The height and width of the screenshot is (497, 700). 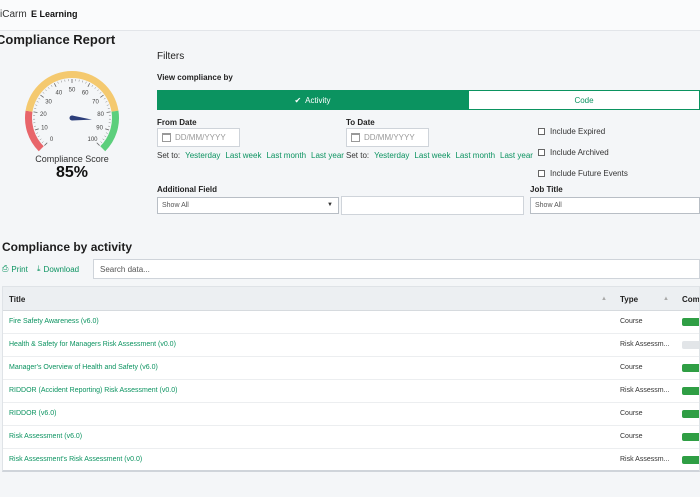 What do you see at coordinates (360, 122) in the screenshot?
I see `to-date-label: To Date` at bounding box center [360, 122].